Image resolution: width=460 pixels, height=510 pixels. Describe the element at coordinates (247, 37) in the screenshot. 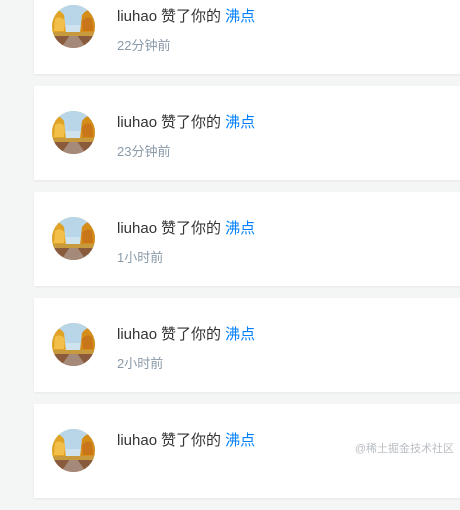

I see `list-item: liuhao 赞了你的 沸点 22分钟前` at that location.